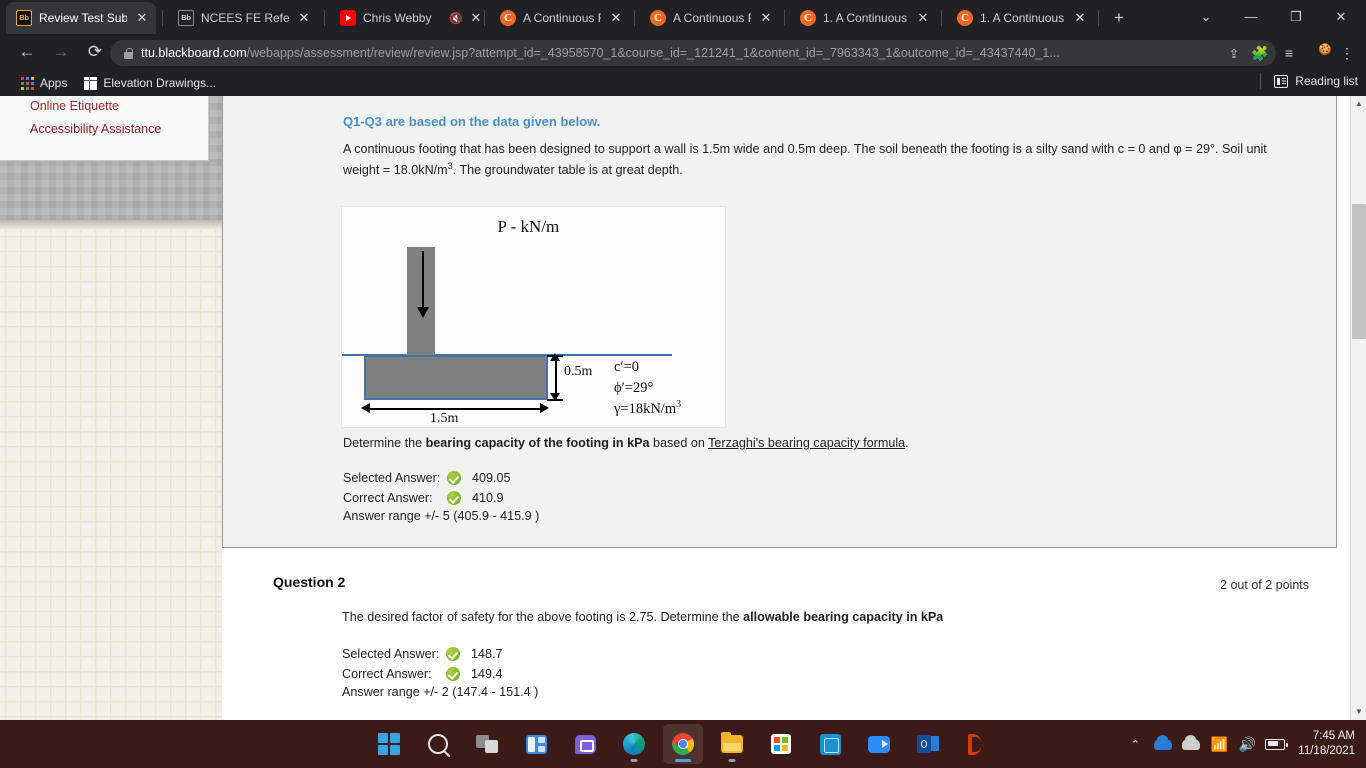 The height and width of the screenshot is (768, 1366). Describe the element at coordinates (456, 18) in the screenshot. I see `tab-mute-icon: 🔇` at that location.